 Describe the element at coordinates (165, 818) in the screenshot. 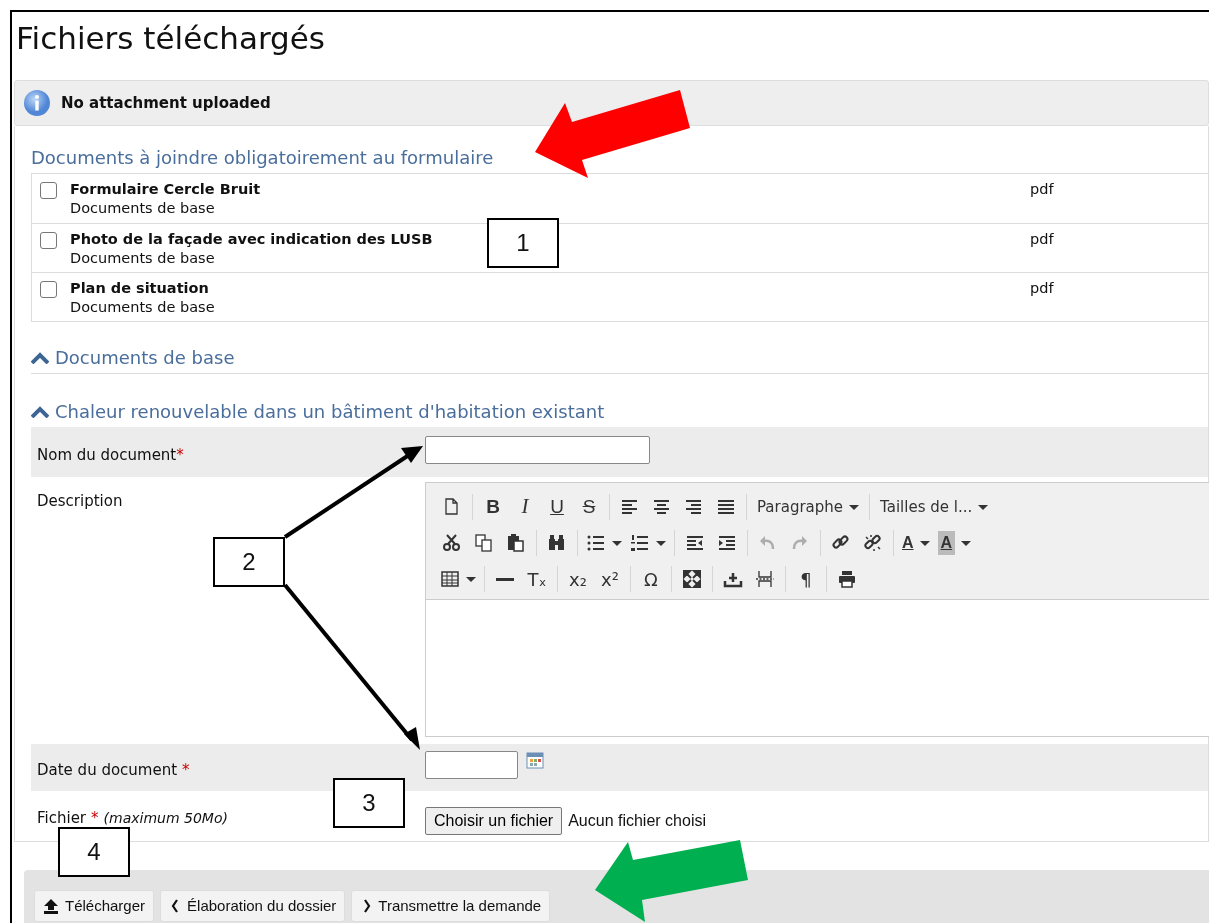

I see `field-hint: (maximum 50Mo)` at that location.